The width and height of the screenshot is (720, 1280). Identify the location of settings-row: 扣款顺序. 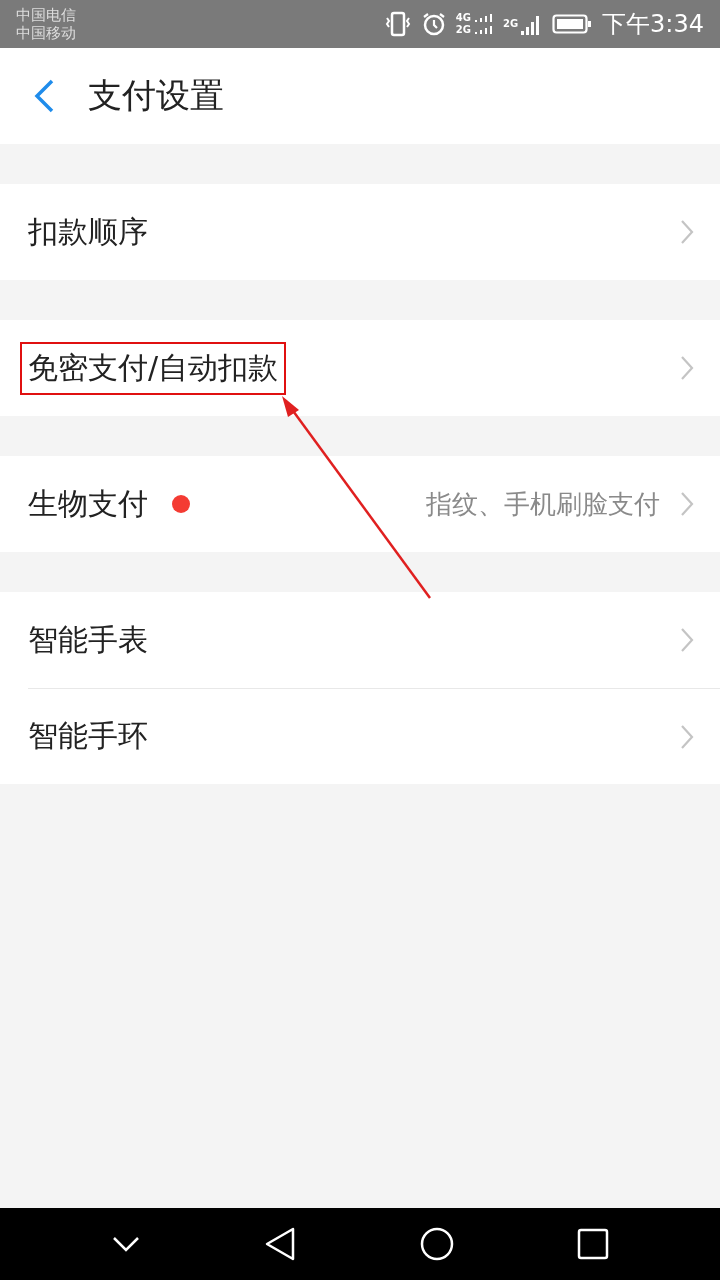
(360, 232).